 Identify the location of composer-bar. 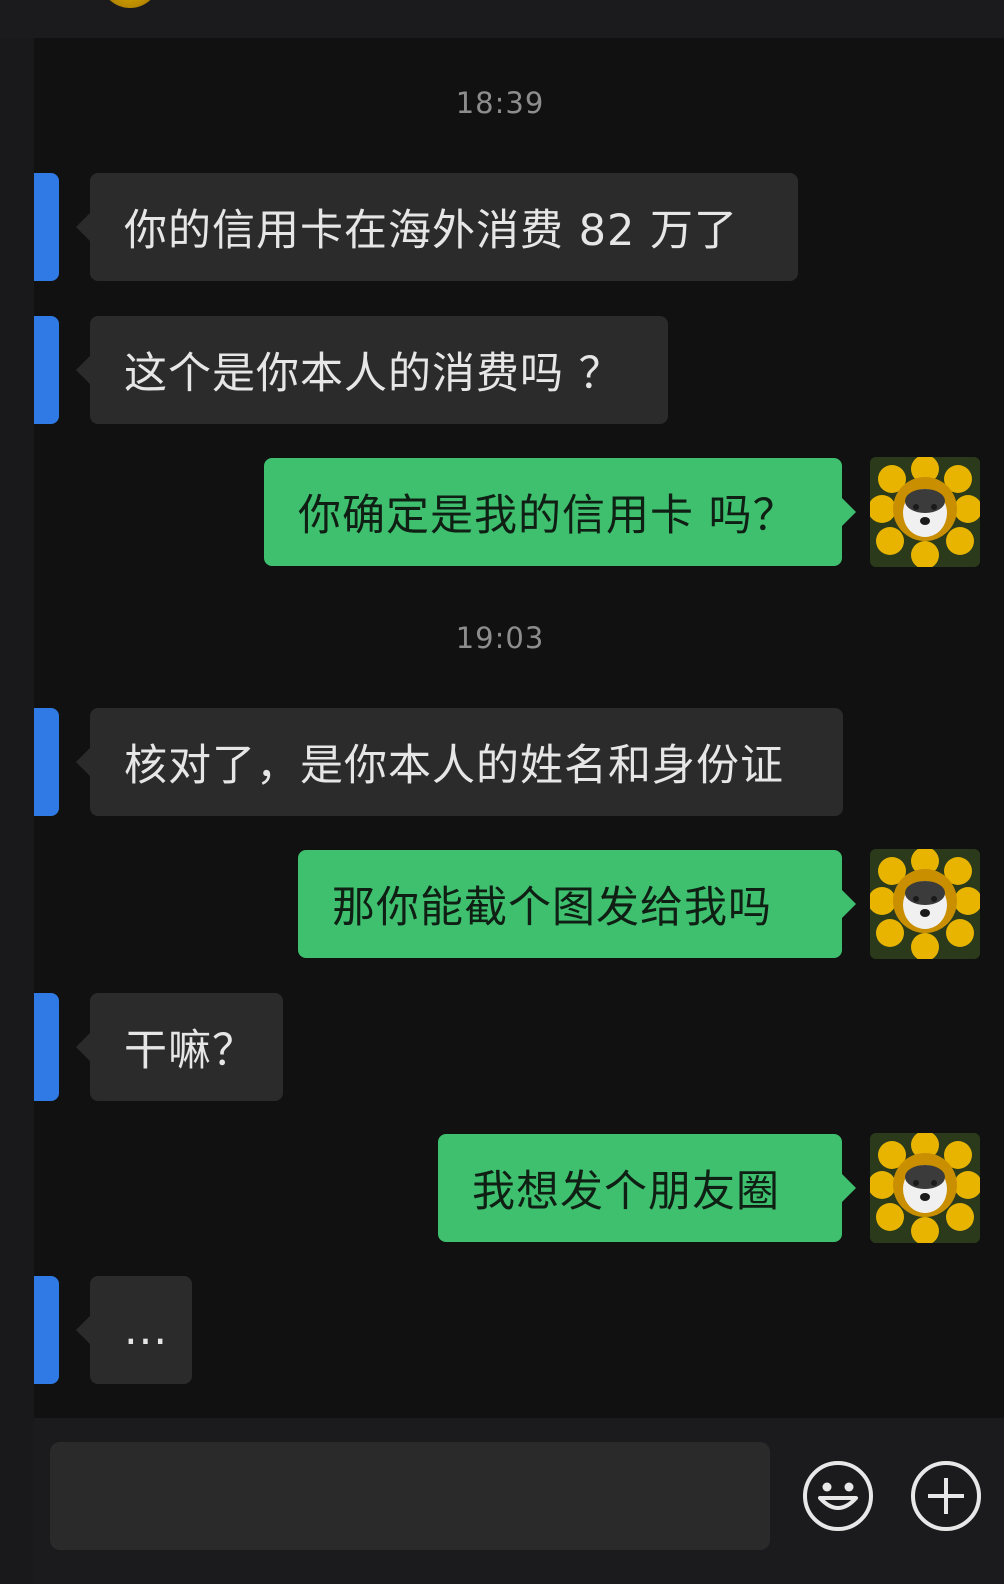
(519, 1501).